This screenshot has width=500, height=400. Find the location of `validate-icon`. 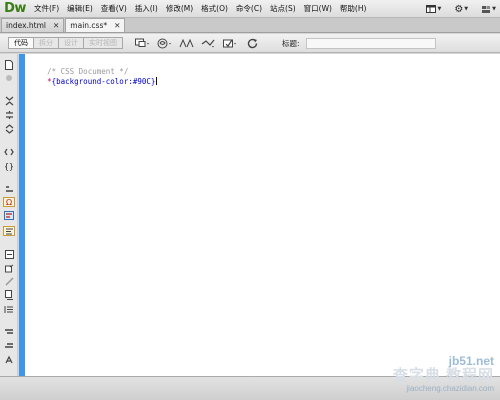

validate-icon is located at coordinates (208, 43).